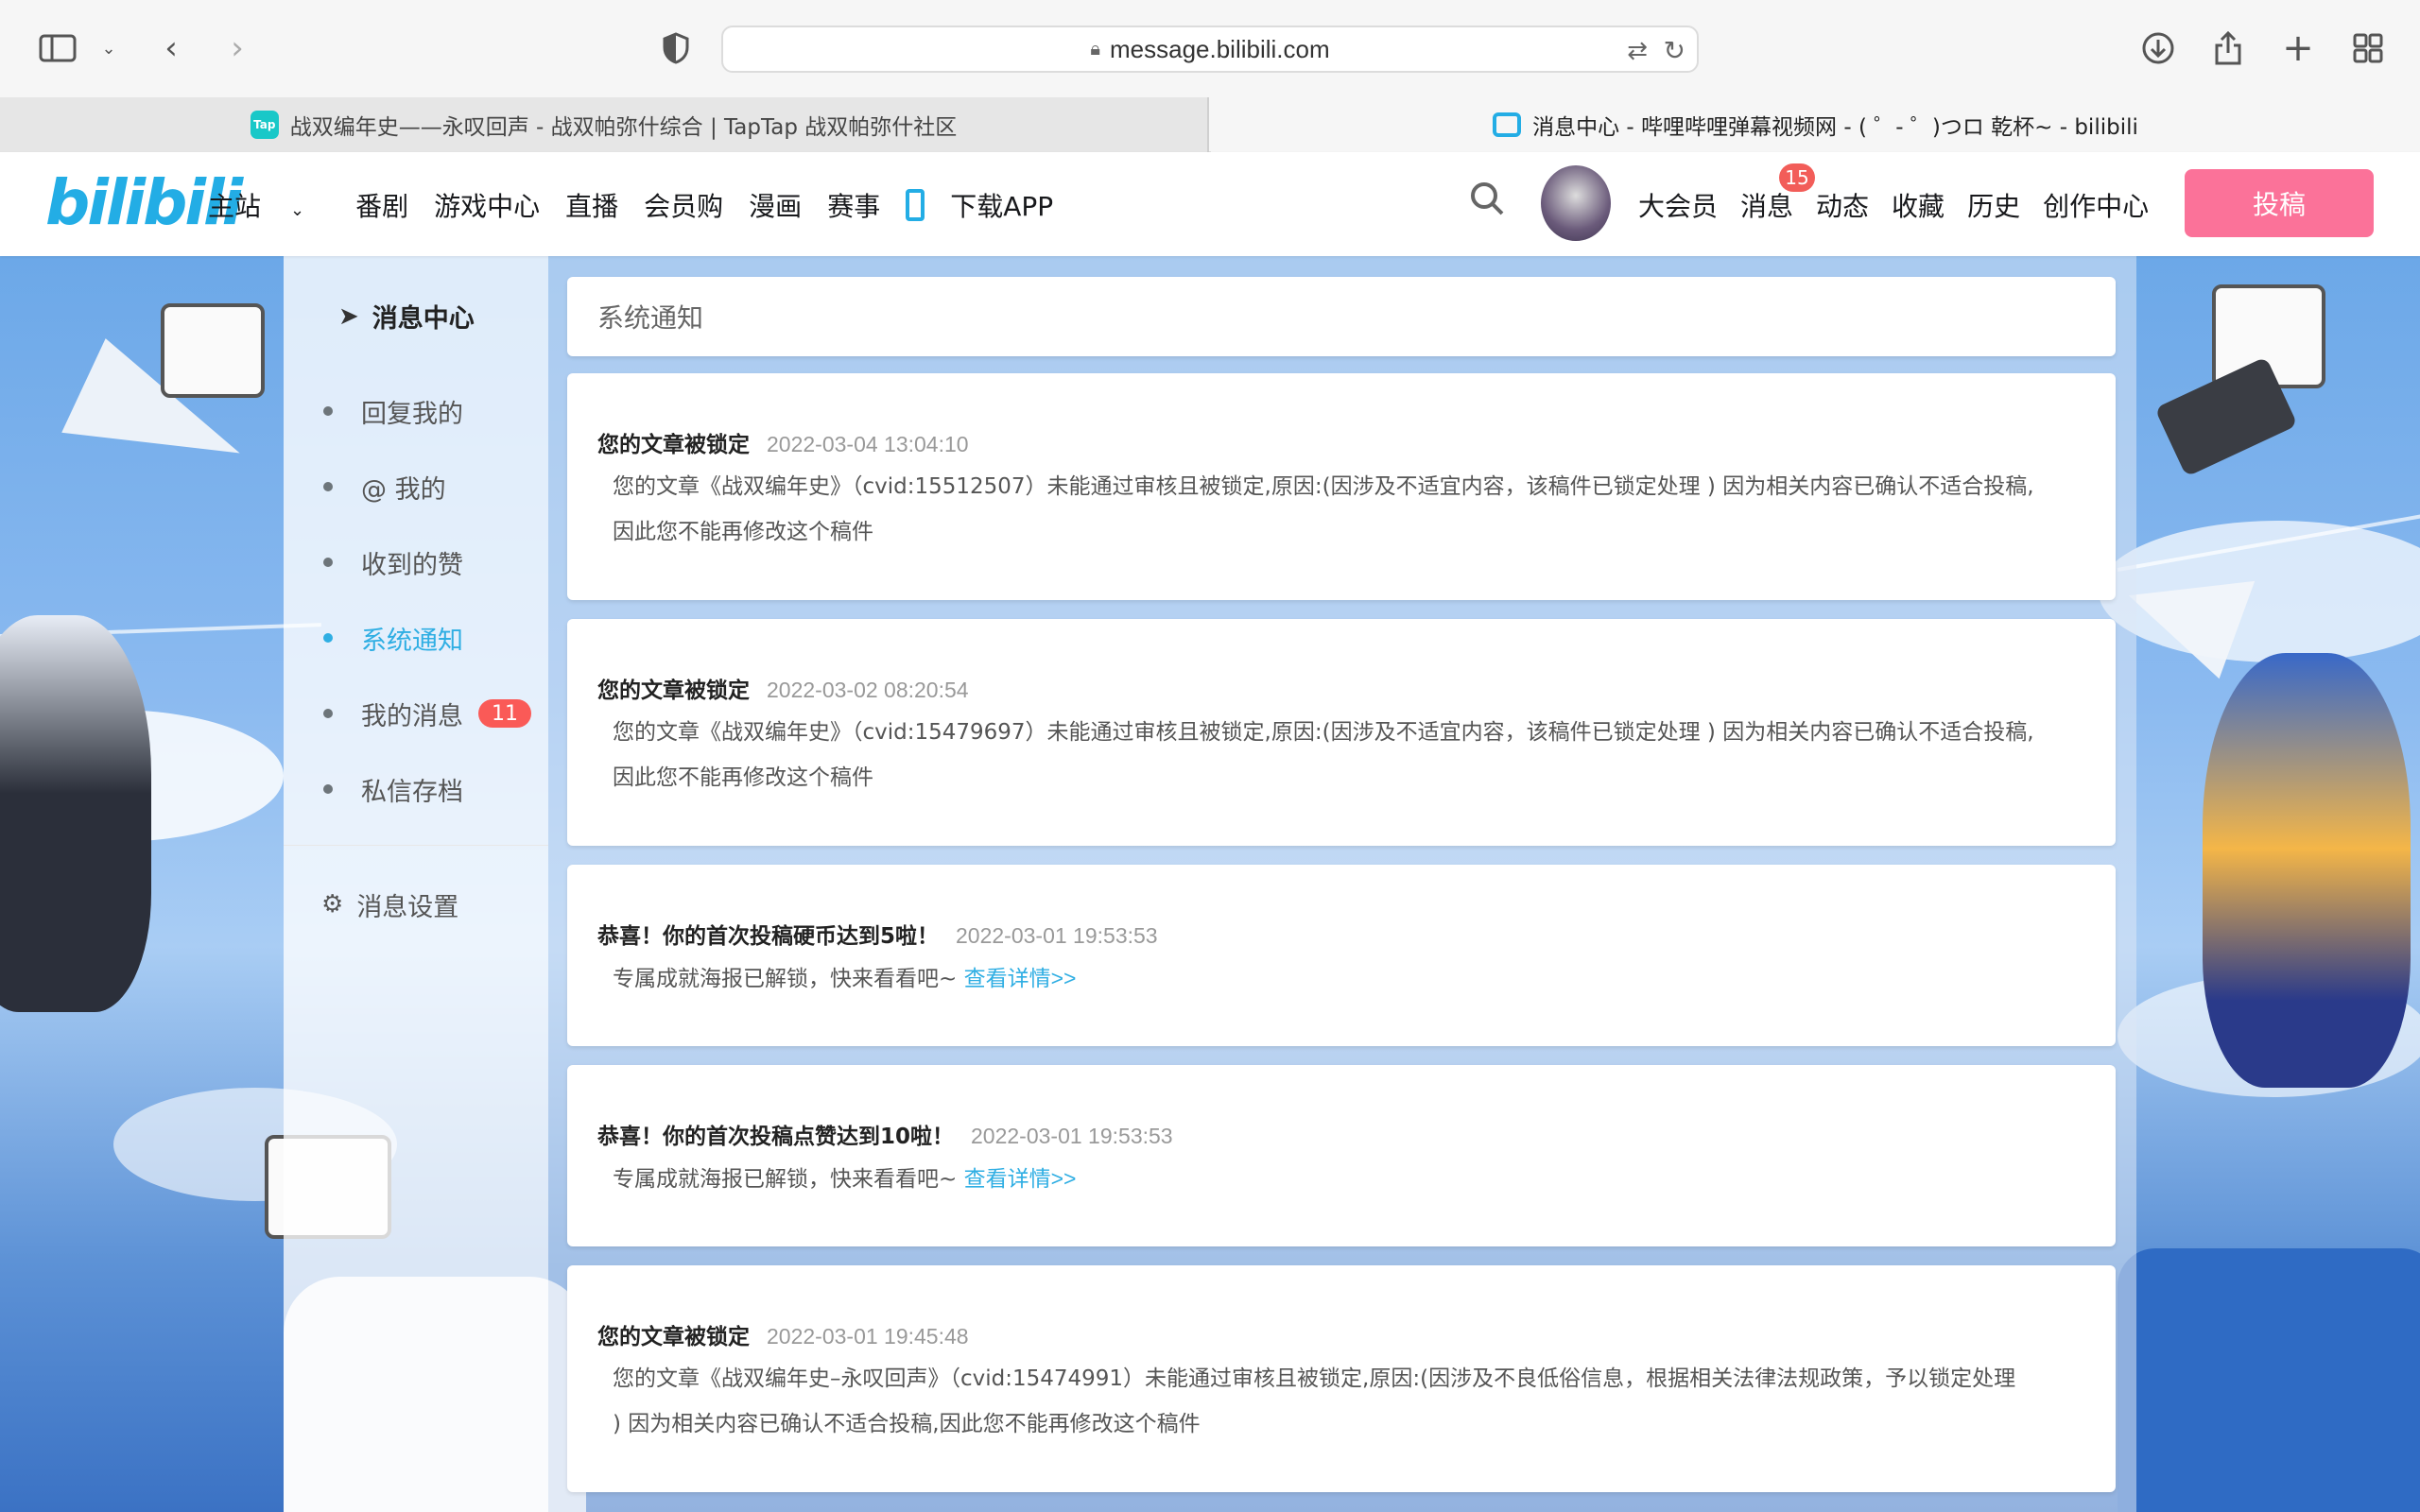  What do you see at coordinates (1843, 205) in the screenshot?
I see `nav-dynamics: 动态` at bounding box center [1843, 205].